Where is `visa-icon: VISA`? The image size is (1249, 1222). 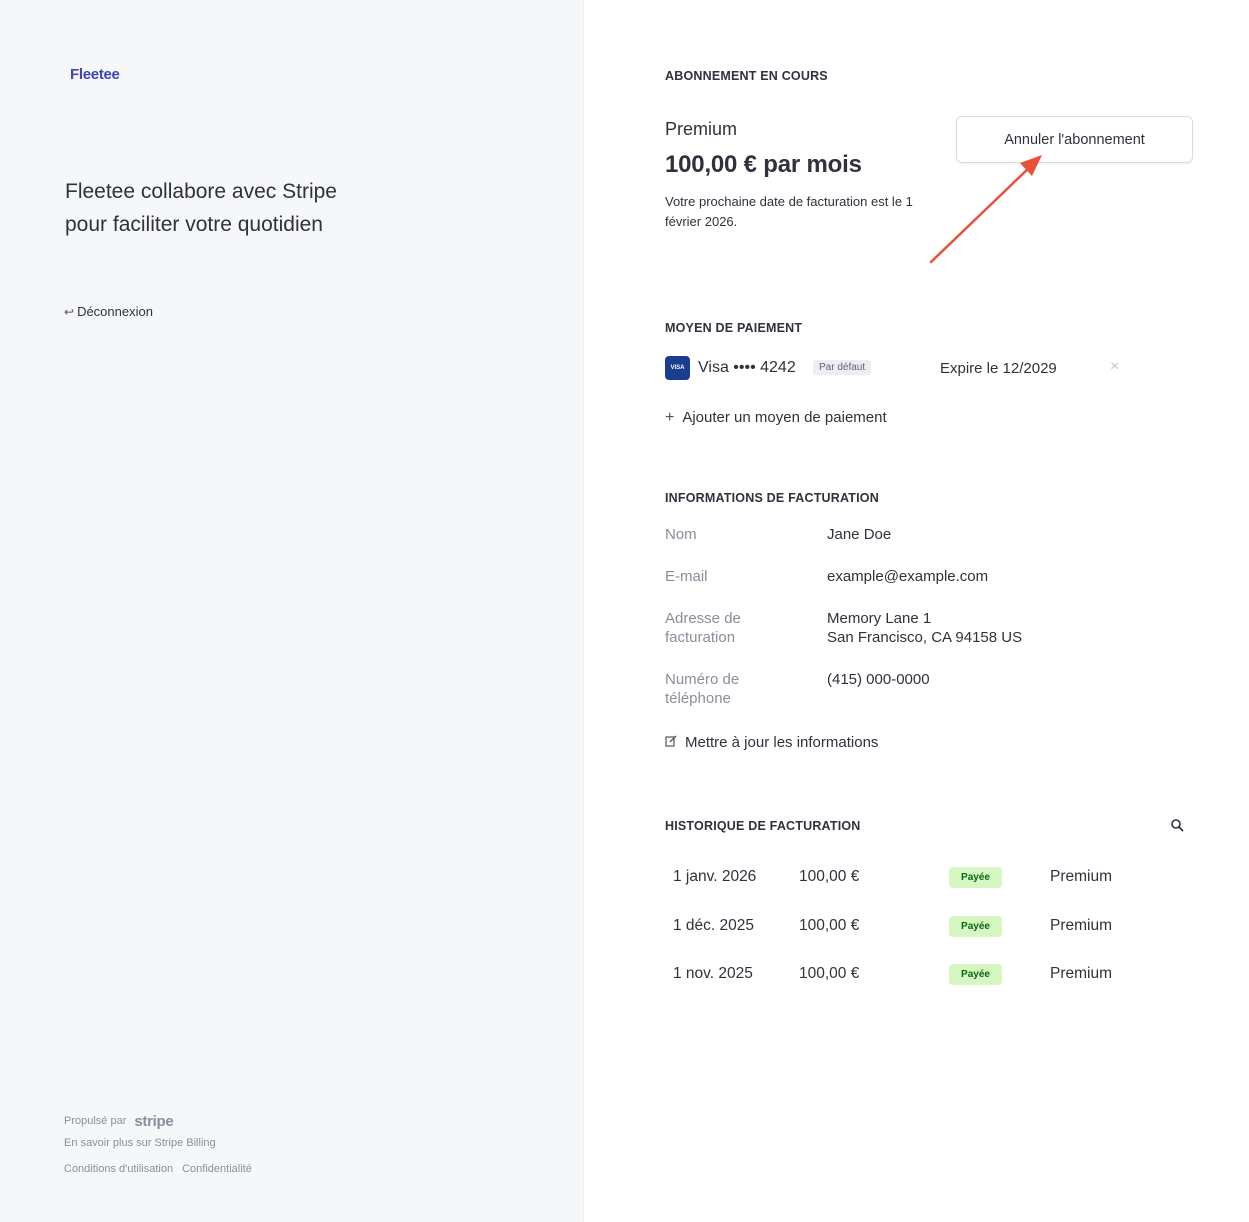 visa-icon: VISA is located at coordinates (677, 368).